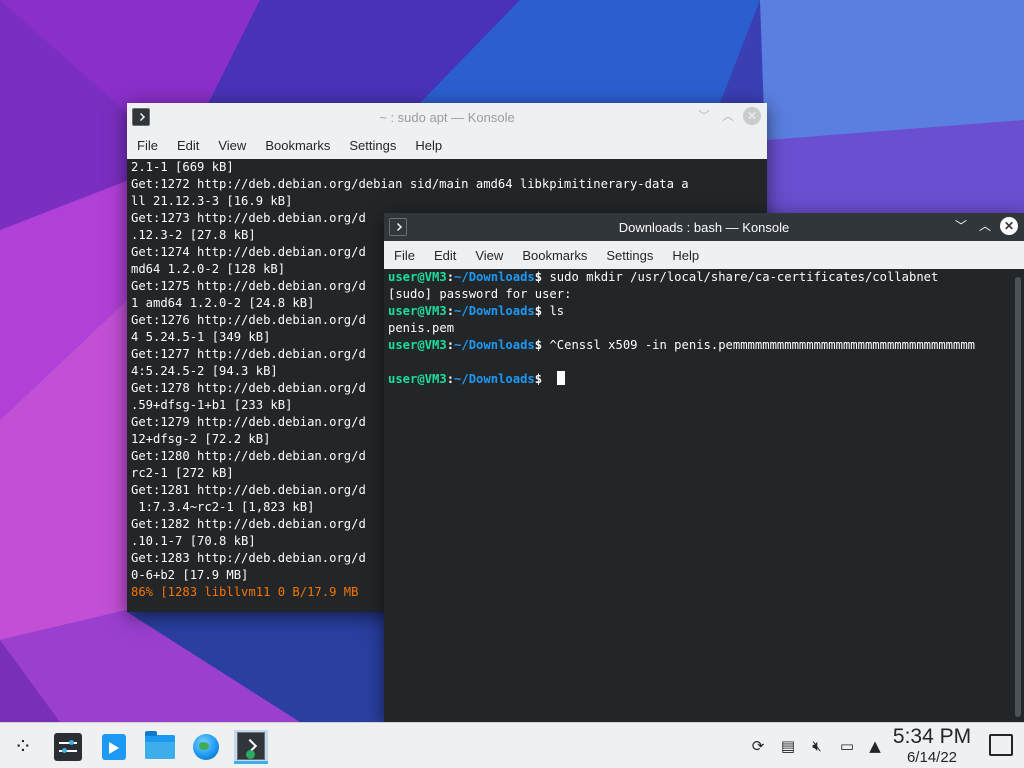 The image size is (1024, 768). I want to click on discover-store-icon, so click(114, 747).